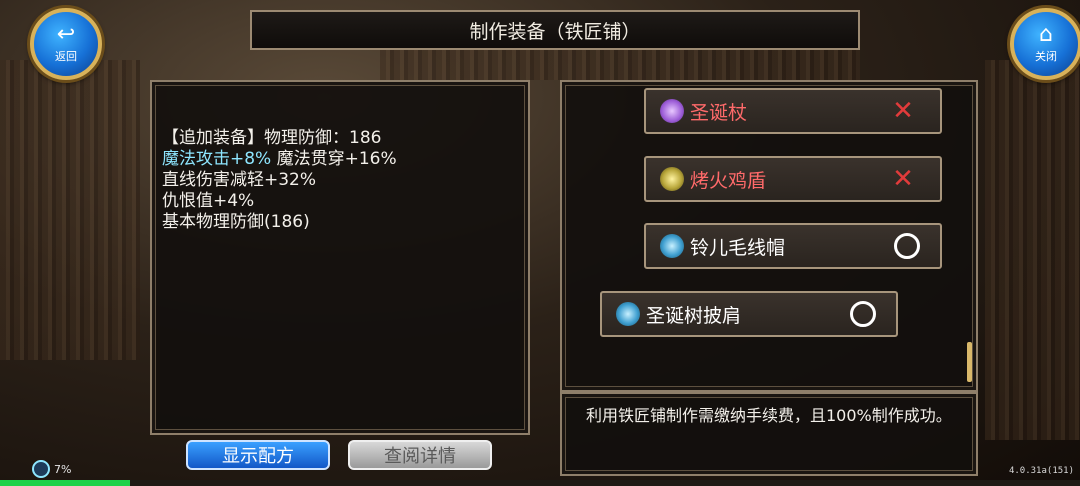 The height and width of the screenshot is (486, 1080). I want to click on status-indicator: 7%, so click(51, 469).